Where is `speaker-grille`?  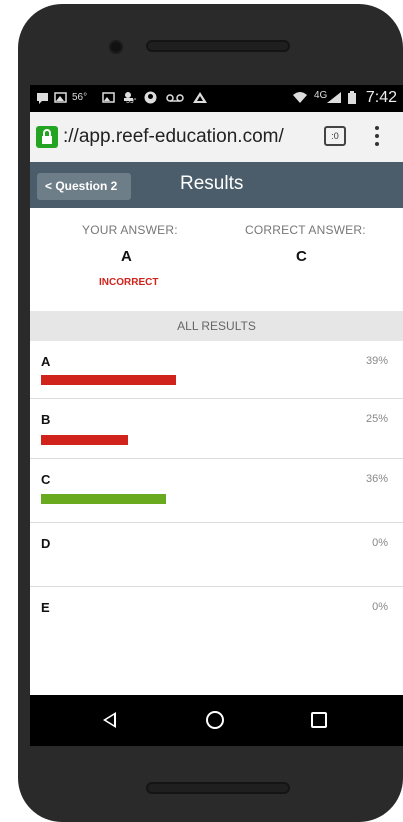 speaker-grille is located at coordinates (218, 46).